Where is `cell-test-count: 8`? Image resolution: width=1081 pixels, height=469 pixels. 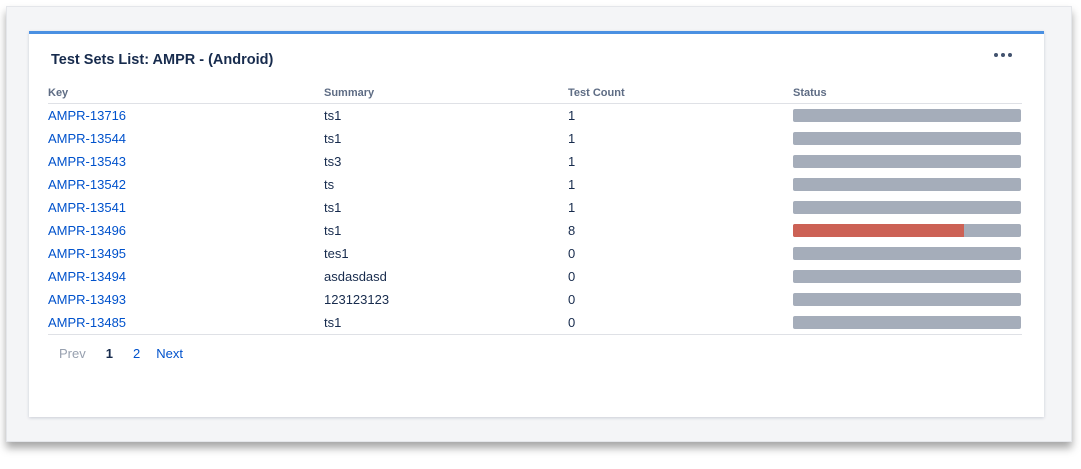 cell-test-count: 8 is located at coordinates (572, 230).